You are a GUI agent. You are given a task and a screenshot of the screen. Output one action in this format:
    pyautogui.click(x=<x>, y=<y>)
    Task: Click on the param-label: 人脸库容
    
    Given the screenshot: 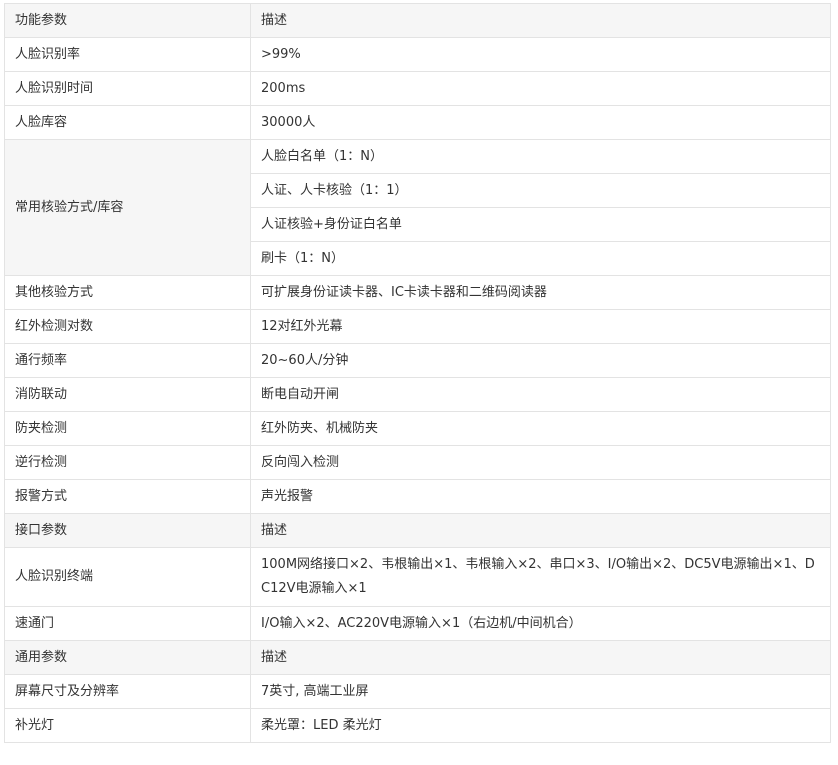 What is the action you would take?
    pyautogui.click(x=127, y=122)
    